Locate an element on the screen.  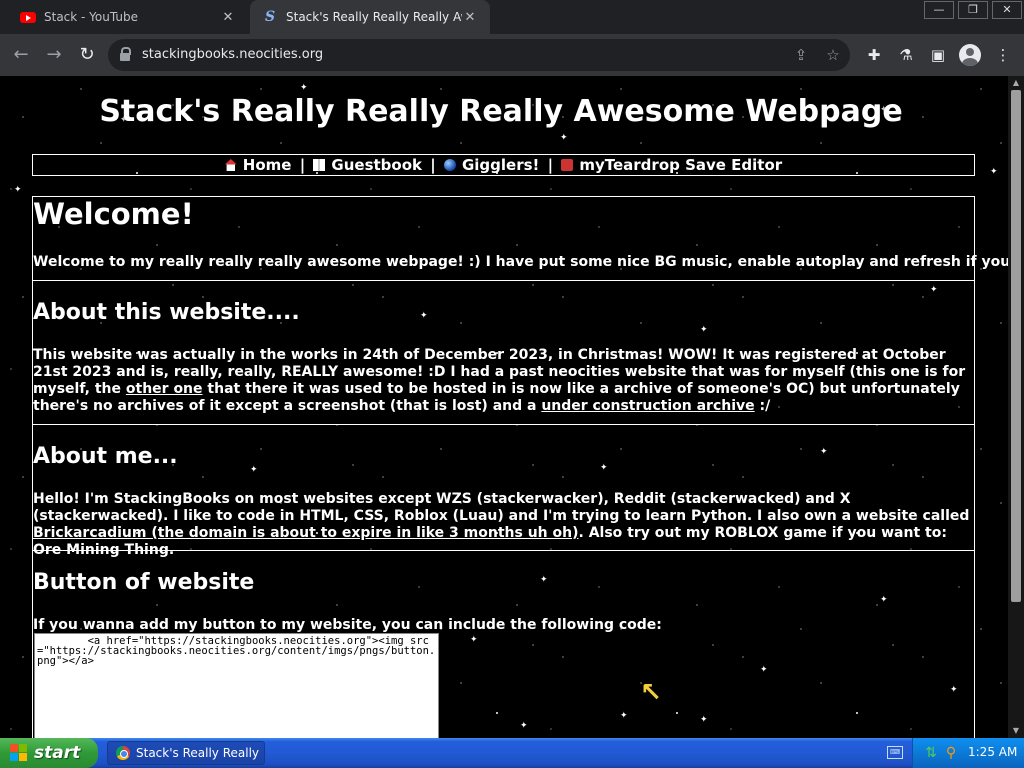
page-scrollbar: ▲ ▼ is located at coordinates (1016, 407).